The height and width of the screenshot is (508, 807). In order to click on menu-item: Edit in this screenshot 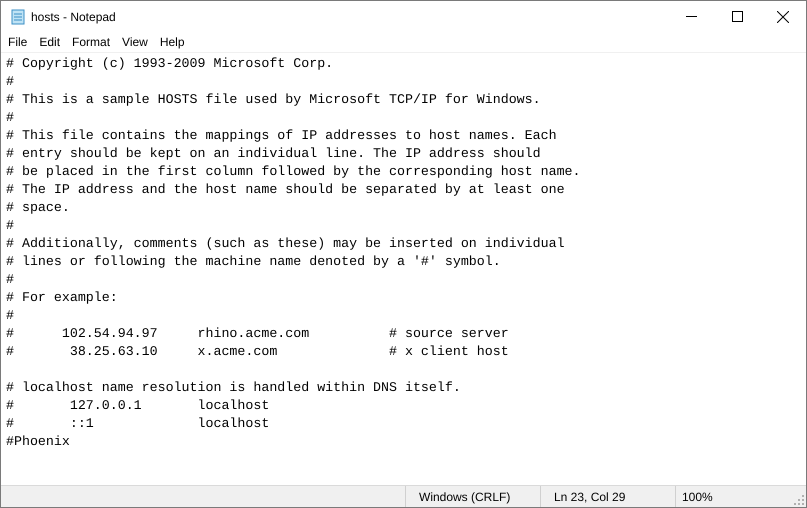, I will do `click(49, 42)`.